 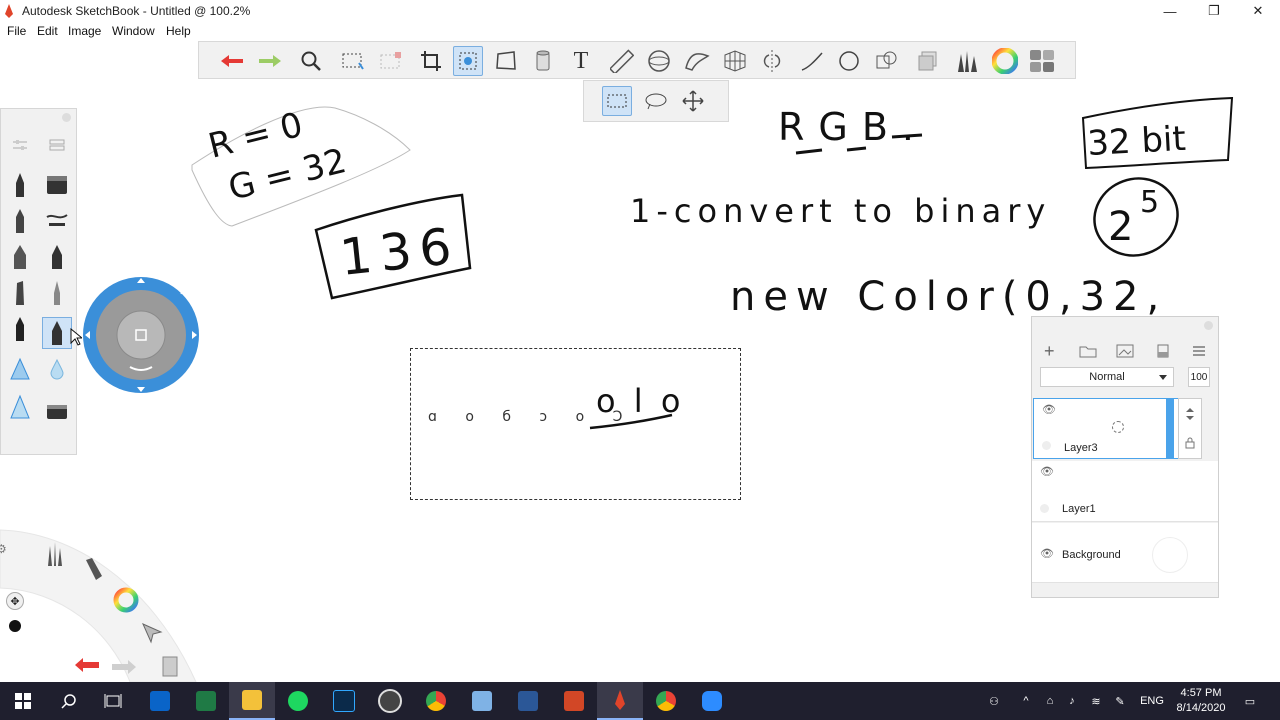 I want to click on sketchbook-taskbar-icon, so click(x=620, y=701).